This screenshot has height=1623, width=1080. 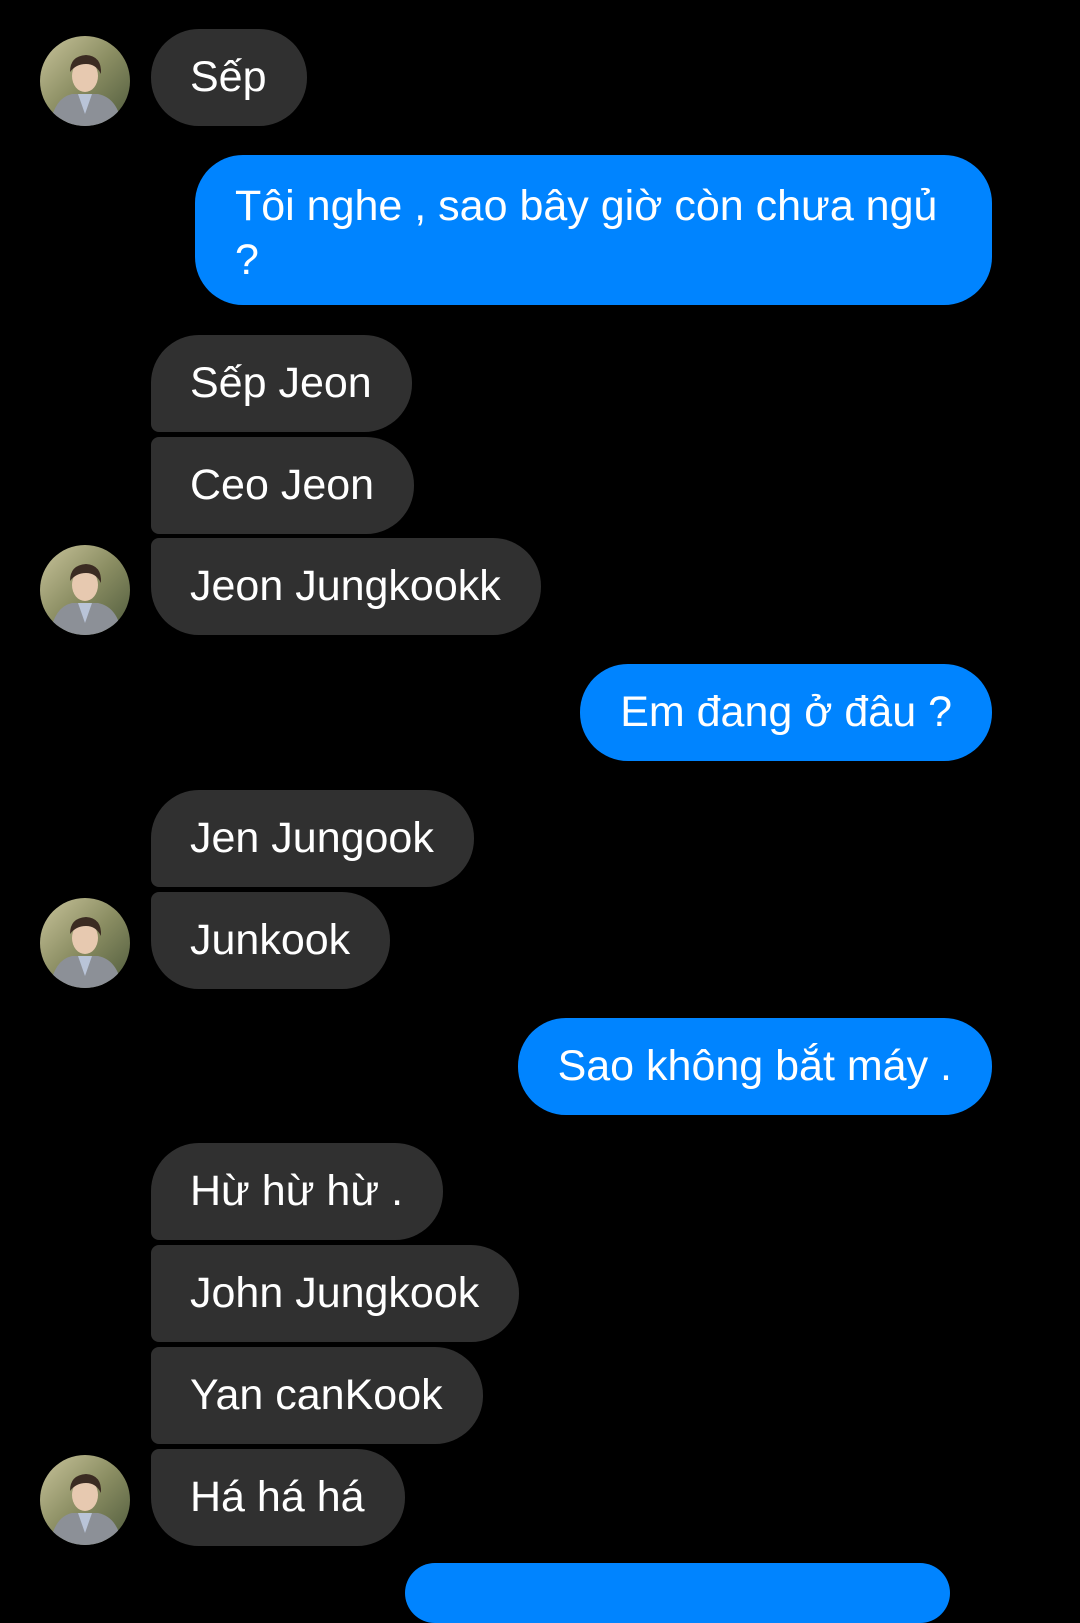 What do you see at coordinates (335, 1293) in the screenshot?
I see `incoming-message: John Jungkook` at bounding box center [335, 1293].